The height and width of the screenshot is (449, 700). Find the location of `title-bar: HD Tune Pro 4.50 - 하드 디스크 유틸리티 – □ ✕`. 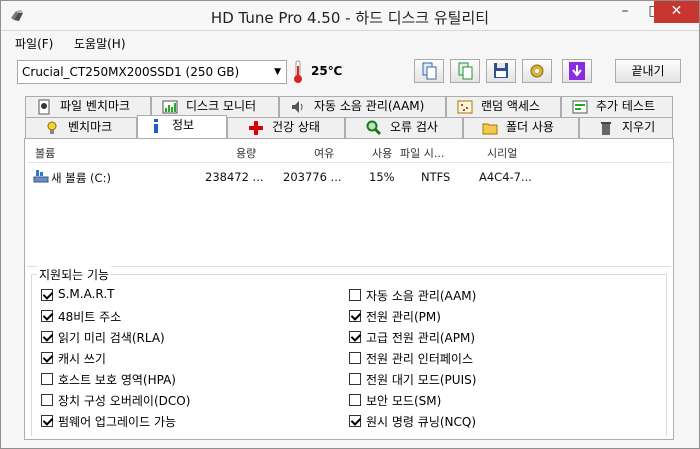

title-bar: HD Tune Pro 4.50 - 하드 디스크 유틸리티 – □ ✕ is located at coordinates (350, 16).